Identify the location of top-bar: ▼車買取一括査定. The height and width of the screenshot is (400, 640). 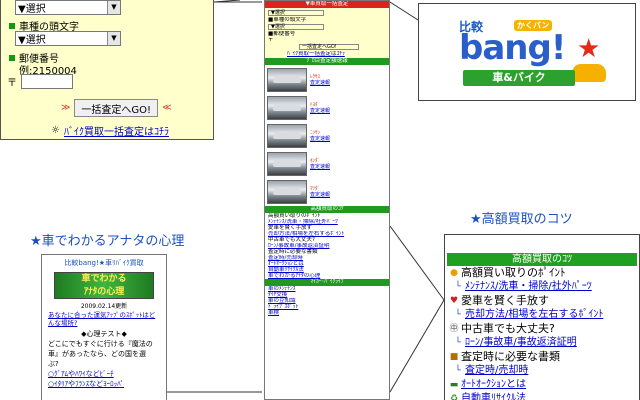
(327, 4).